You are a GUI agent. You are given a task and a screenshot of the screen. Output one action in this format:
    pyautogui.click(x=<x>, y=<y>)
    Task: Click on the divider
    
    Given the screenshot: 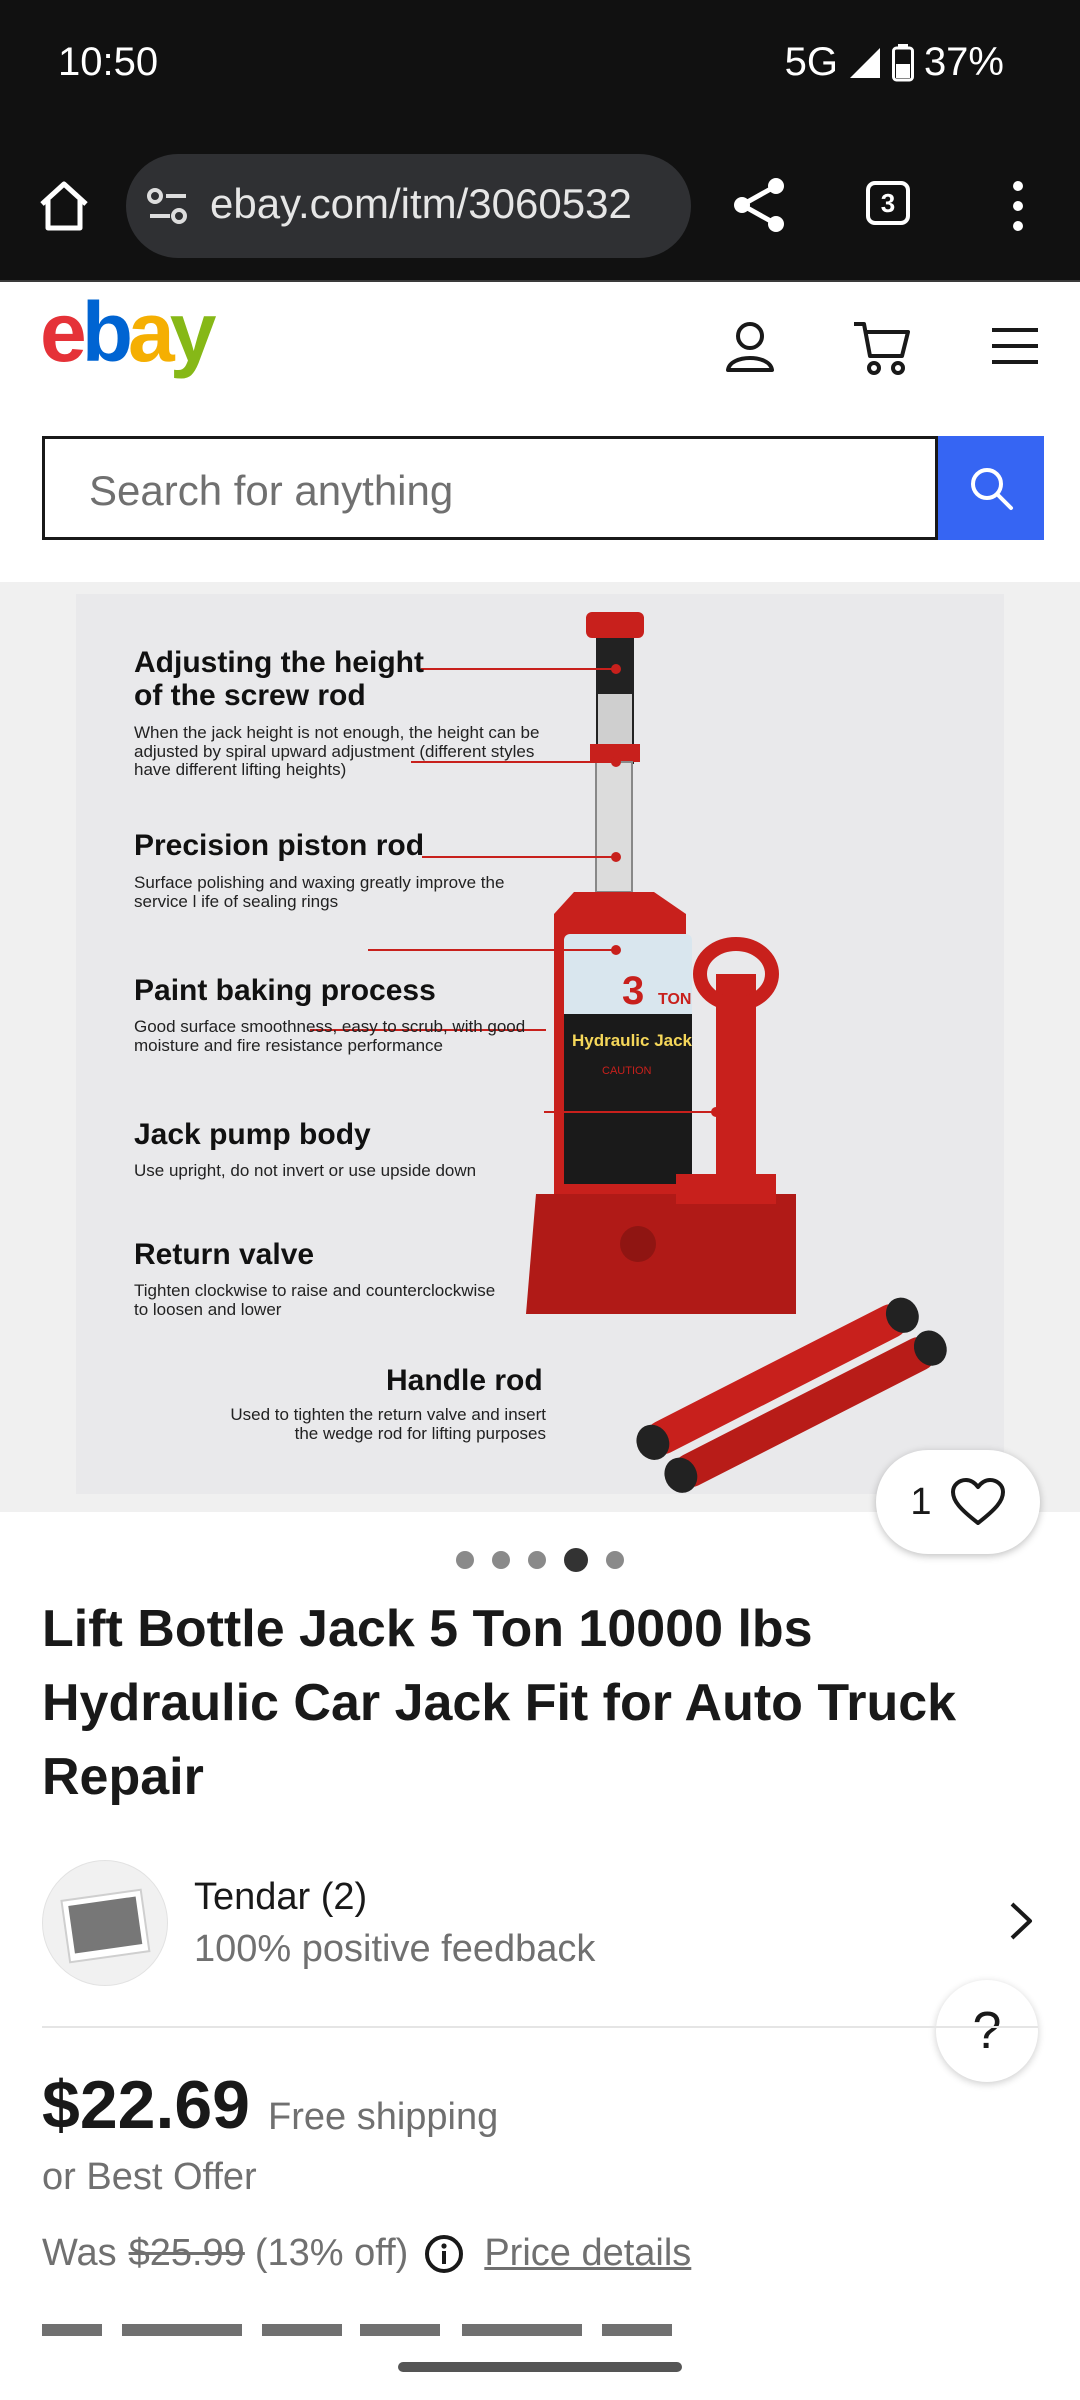 What is the action you would take?
    pyautogui.click(x=540, y=2027)
    